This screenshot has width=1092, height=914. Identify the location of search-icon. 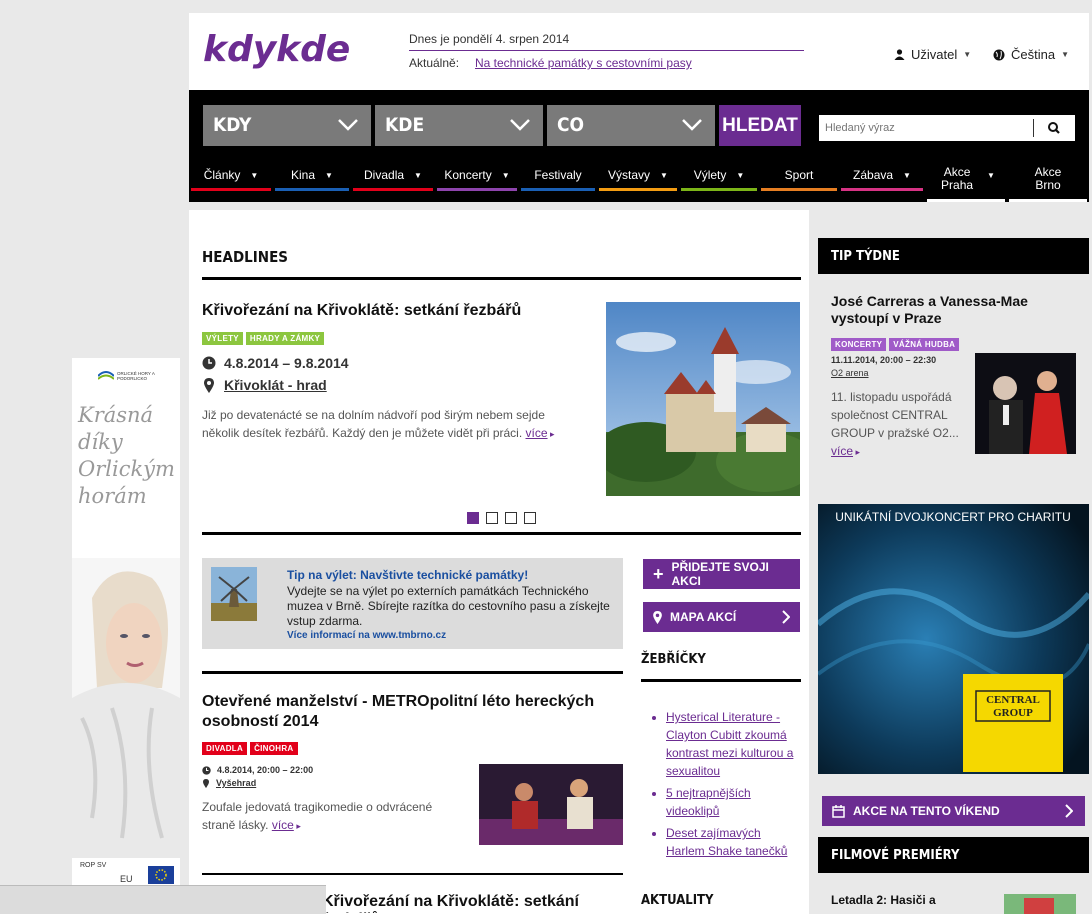
(1055, 128).